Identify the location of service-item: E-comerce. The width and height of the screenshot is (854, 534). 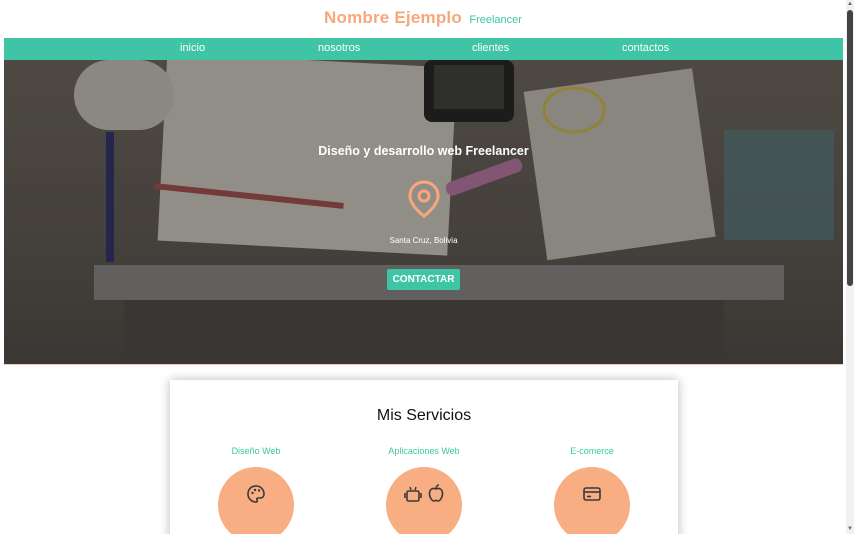
(592, 451).